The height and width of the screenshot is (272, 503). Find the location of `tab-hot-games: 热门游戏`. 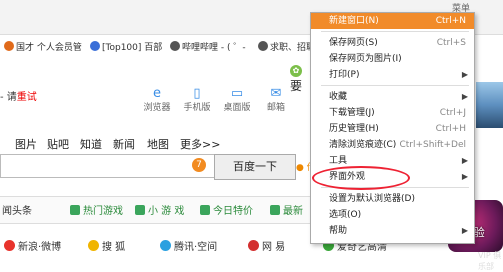

tab-hot-games: 热门游戏 is located at coordinates (96, 209).